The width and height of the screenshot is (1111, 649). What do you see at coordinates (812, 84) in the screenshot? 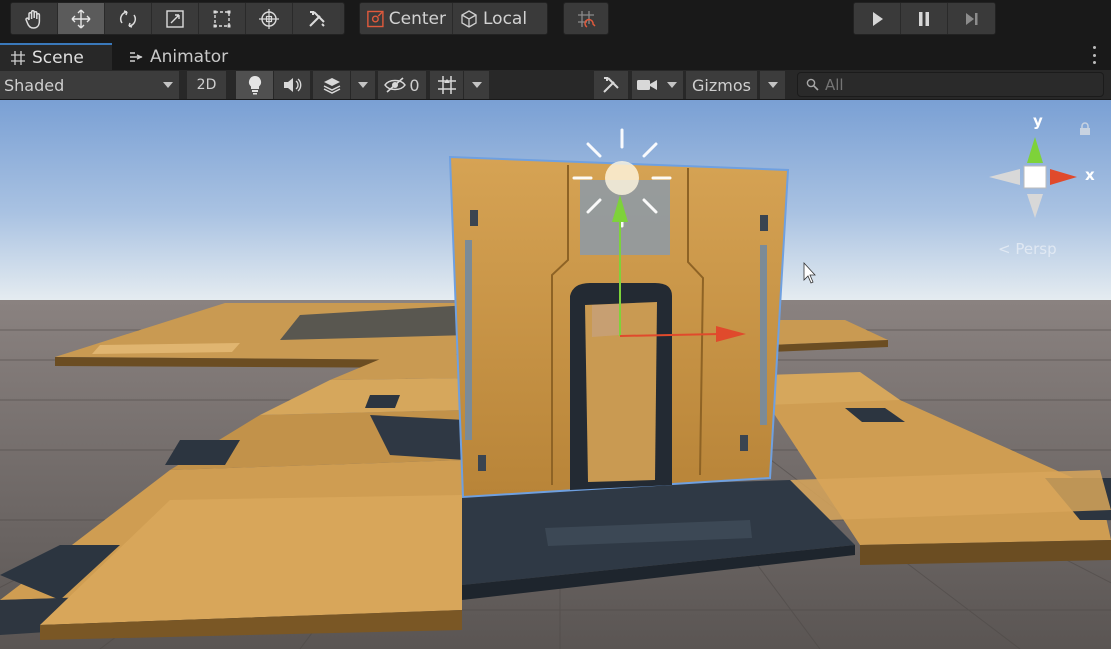
I see `search-icon` at bounding box center [812, 84].